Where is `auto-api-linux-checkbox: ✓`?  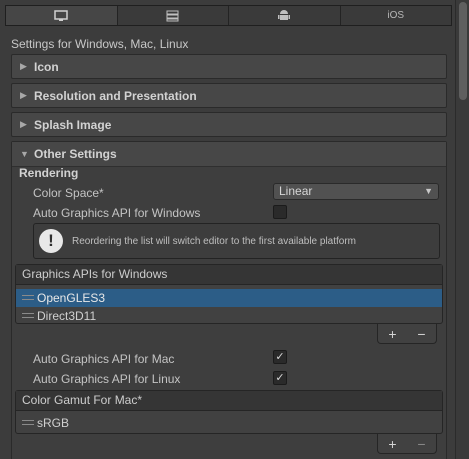 auto-api-linux-checkbox: ✓ is located at coordinates (280, 378).